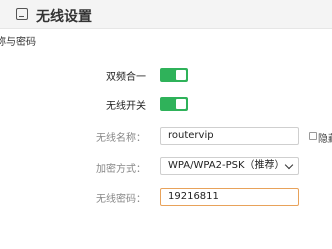  I want to click on password-input: 19216811, so click(229, 197).